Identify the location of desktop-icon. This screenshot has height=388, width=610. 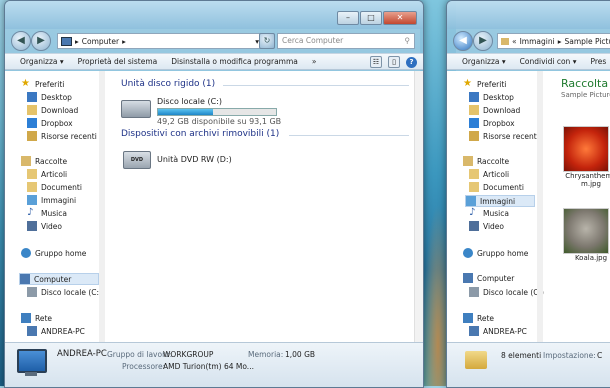
(474, 97).